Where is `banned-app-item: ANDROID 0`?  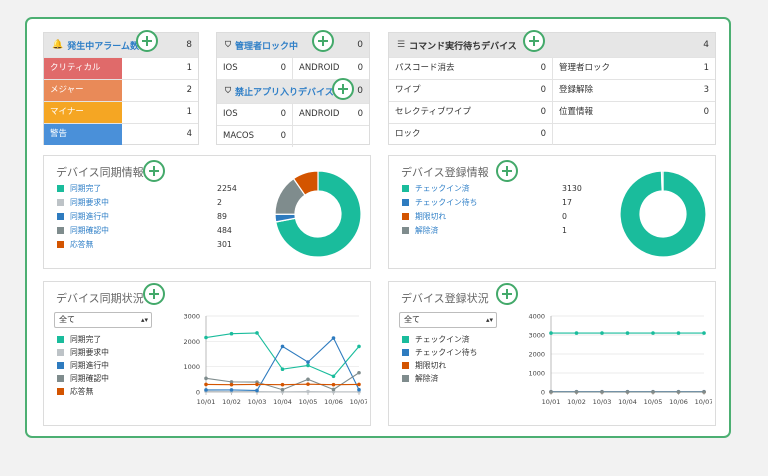 banned-app-item: ANDROID 0 is located at coordinates (331, 114).